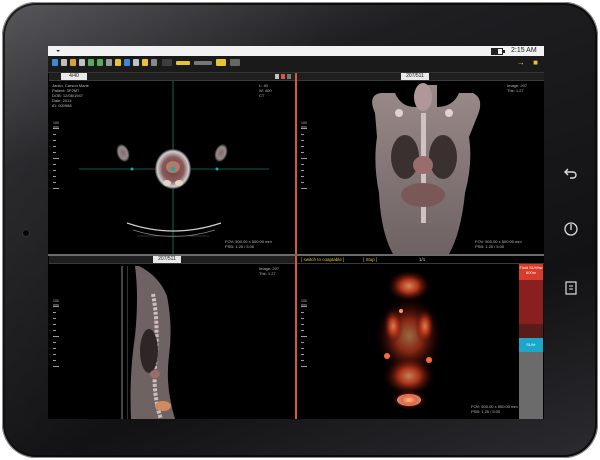 This screenshot has width=600, height=460. I want to click on power-icon, so click(571, 229).